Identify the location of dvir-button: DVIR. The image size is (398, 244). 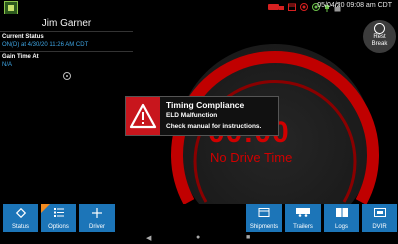
(379, 218).